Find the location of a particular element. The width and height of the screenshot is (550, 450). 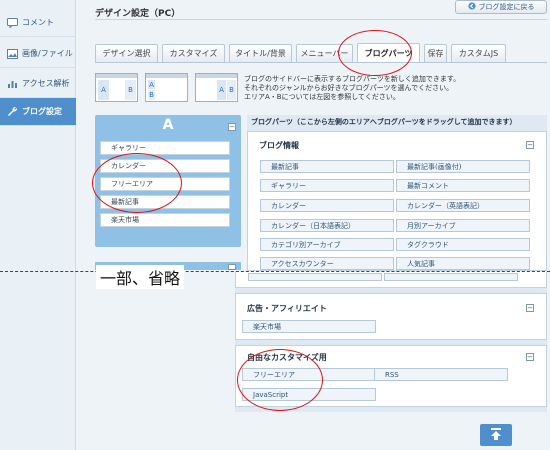

sidebar-item-analytics: アクセス解析 is located at coordinates (38, 84).